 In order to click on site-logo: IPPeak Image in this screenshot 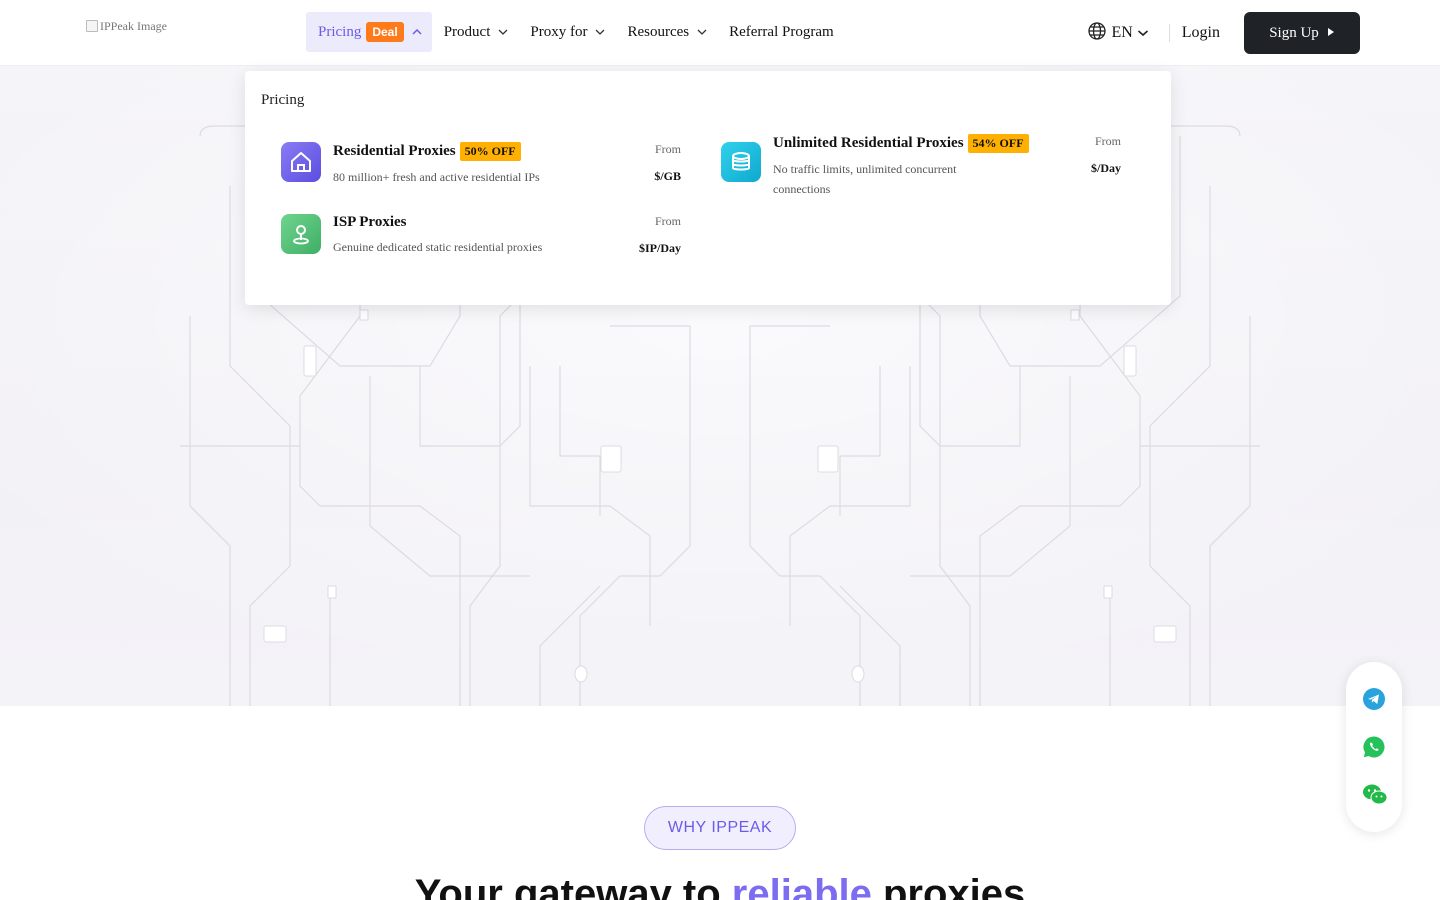, I will do `click(131, 26)`.